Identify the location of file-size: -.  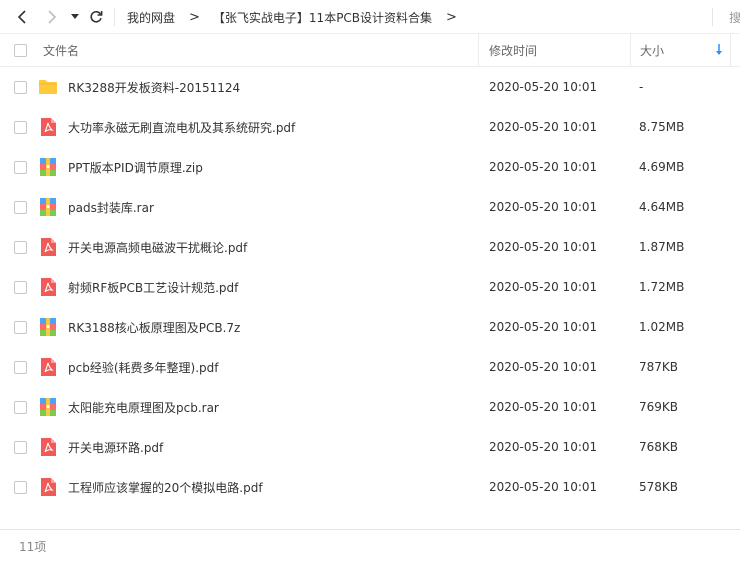
(641, 87).